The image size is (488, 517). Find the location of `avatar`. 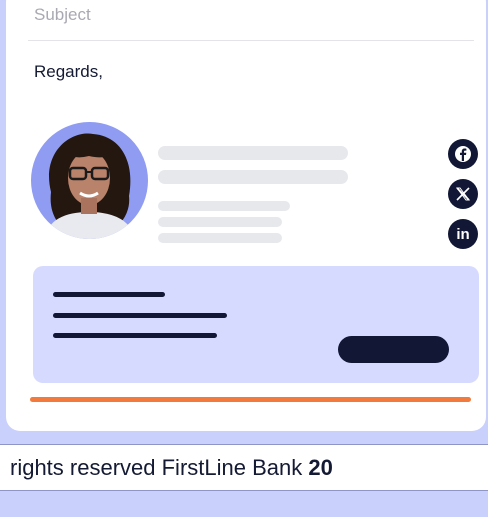

avatar is located at coordinates (89, 180).